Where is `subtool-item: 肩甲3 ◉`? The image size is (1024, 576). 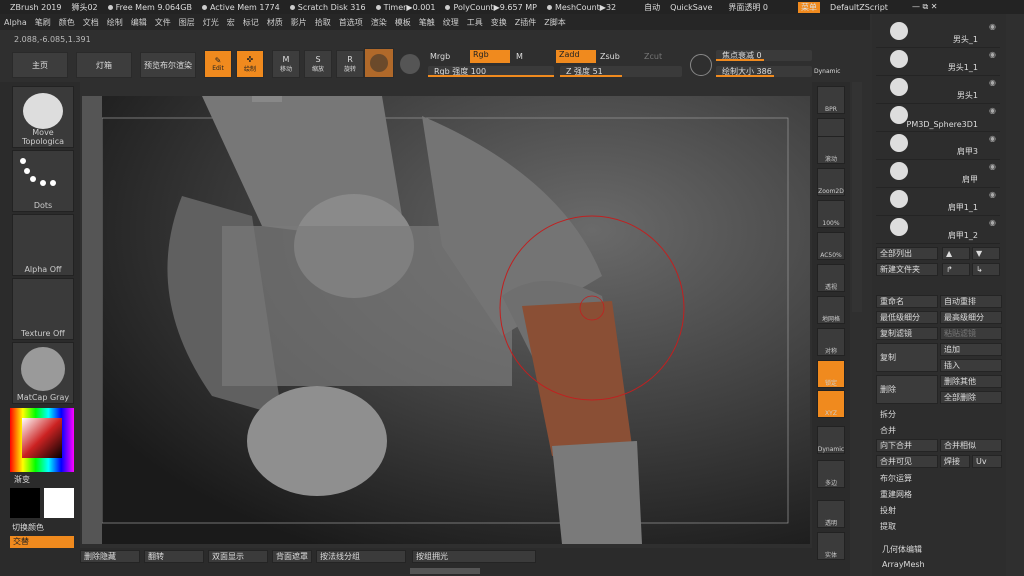
subtool-item: 肩甲3 ◉ is located at coordinates (938, 145).